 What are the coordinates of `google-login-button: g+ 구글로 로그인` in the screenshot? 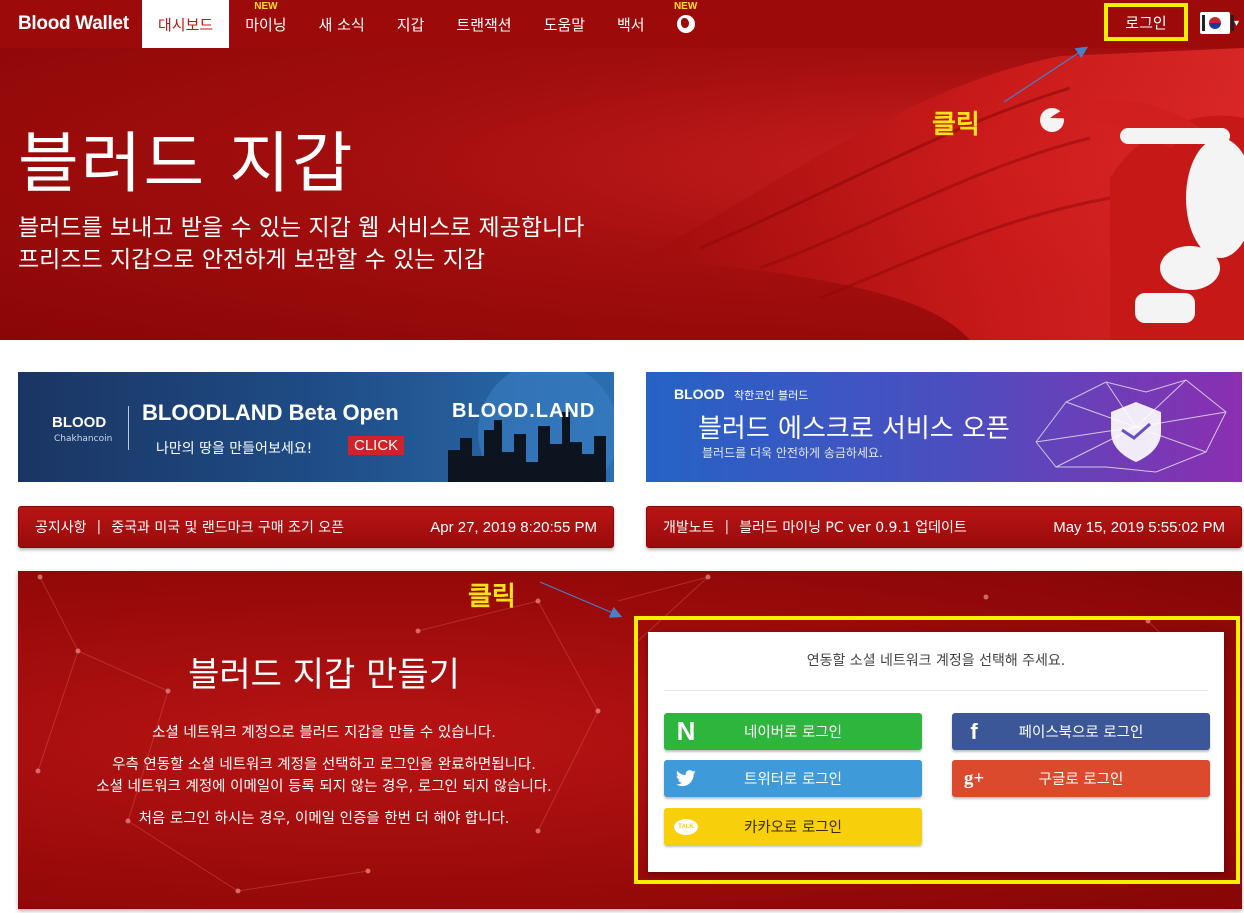 It's located at (1081, 778).